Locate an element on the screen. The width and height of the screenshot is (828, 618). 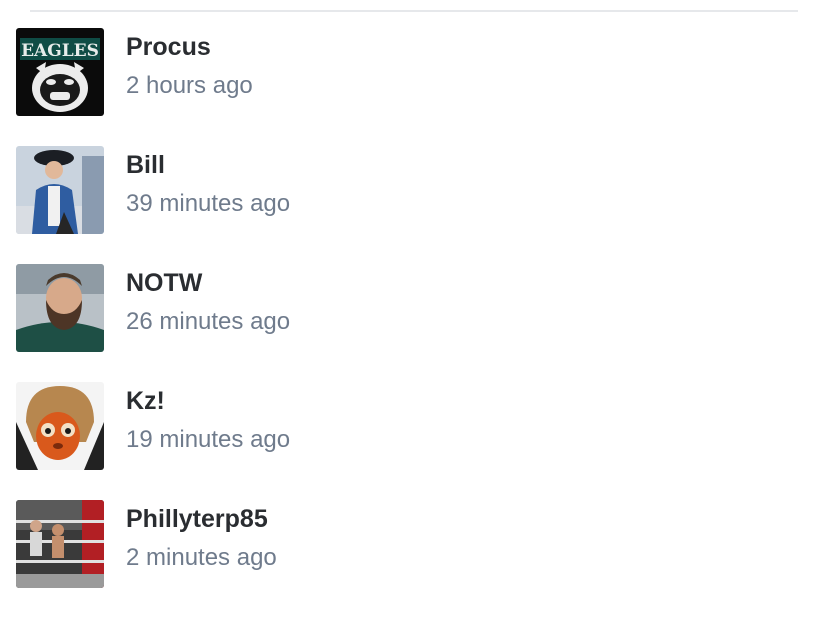
cartoon-face-avatar is located at coordinates (60, 426).